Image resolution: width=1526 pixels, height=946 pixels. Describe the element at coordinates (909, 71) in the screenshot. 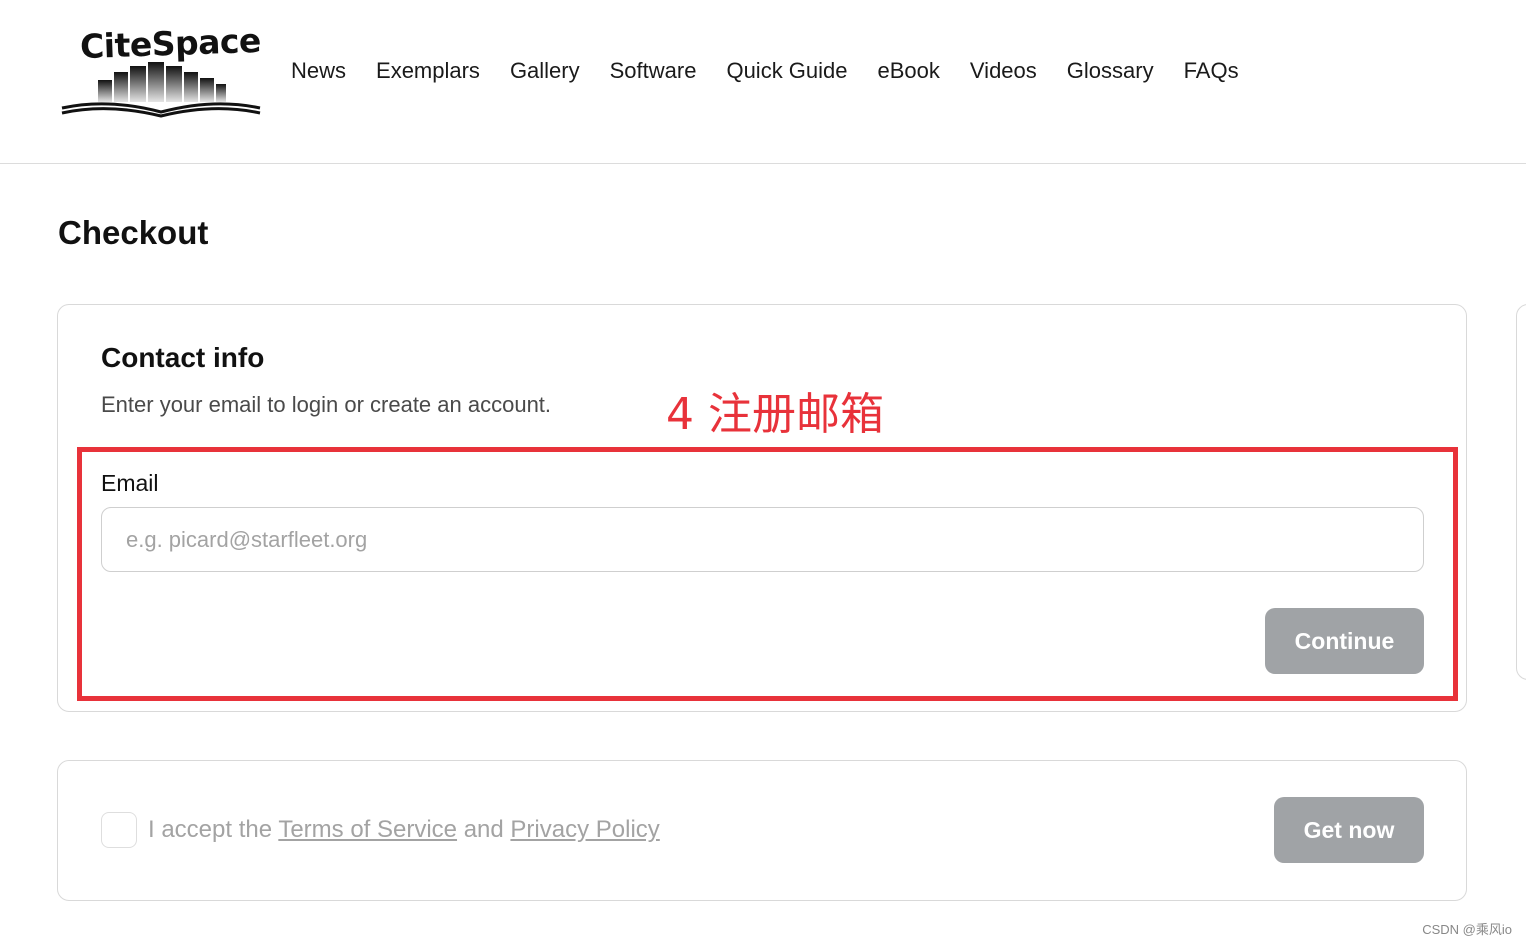

I see `nav-ebook: eBook` at that location.